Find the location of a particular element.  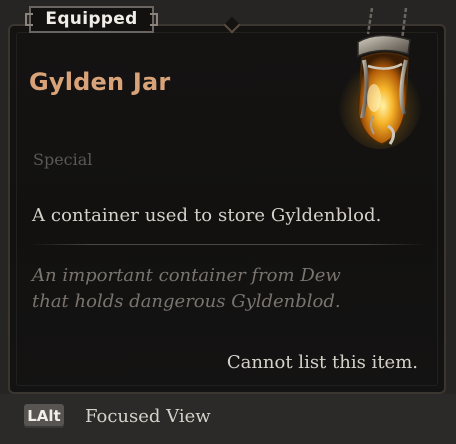

item-category: Special is located at coordinates (63, 159).